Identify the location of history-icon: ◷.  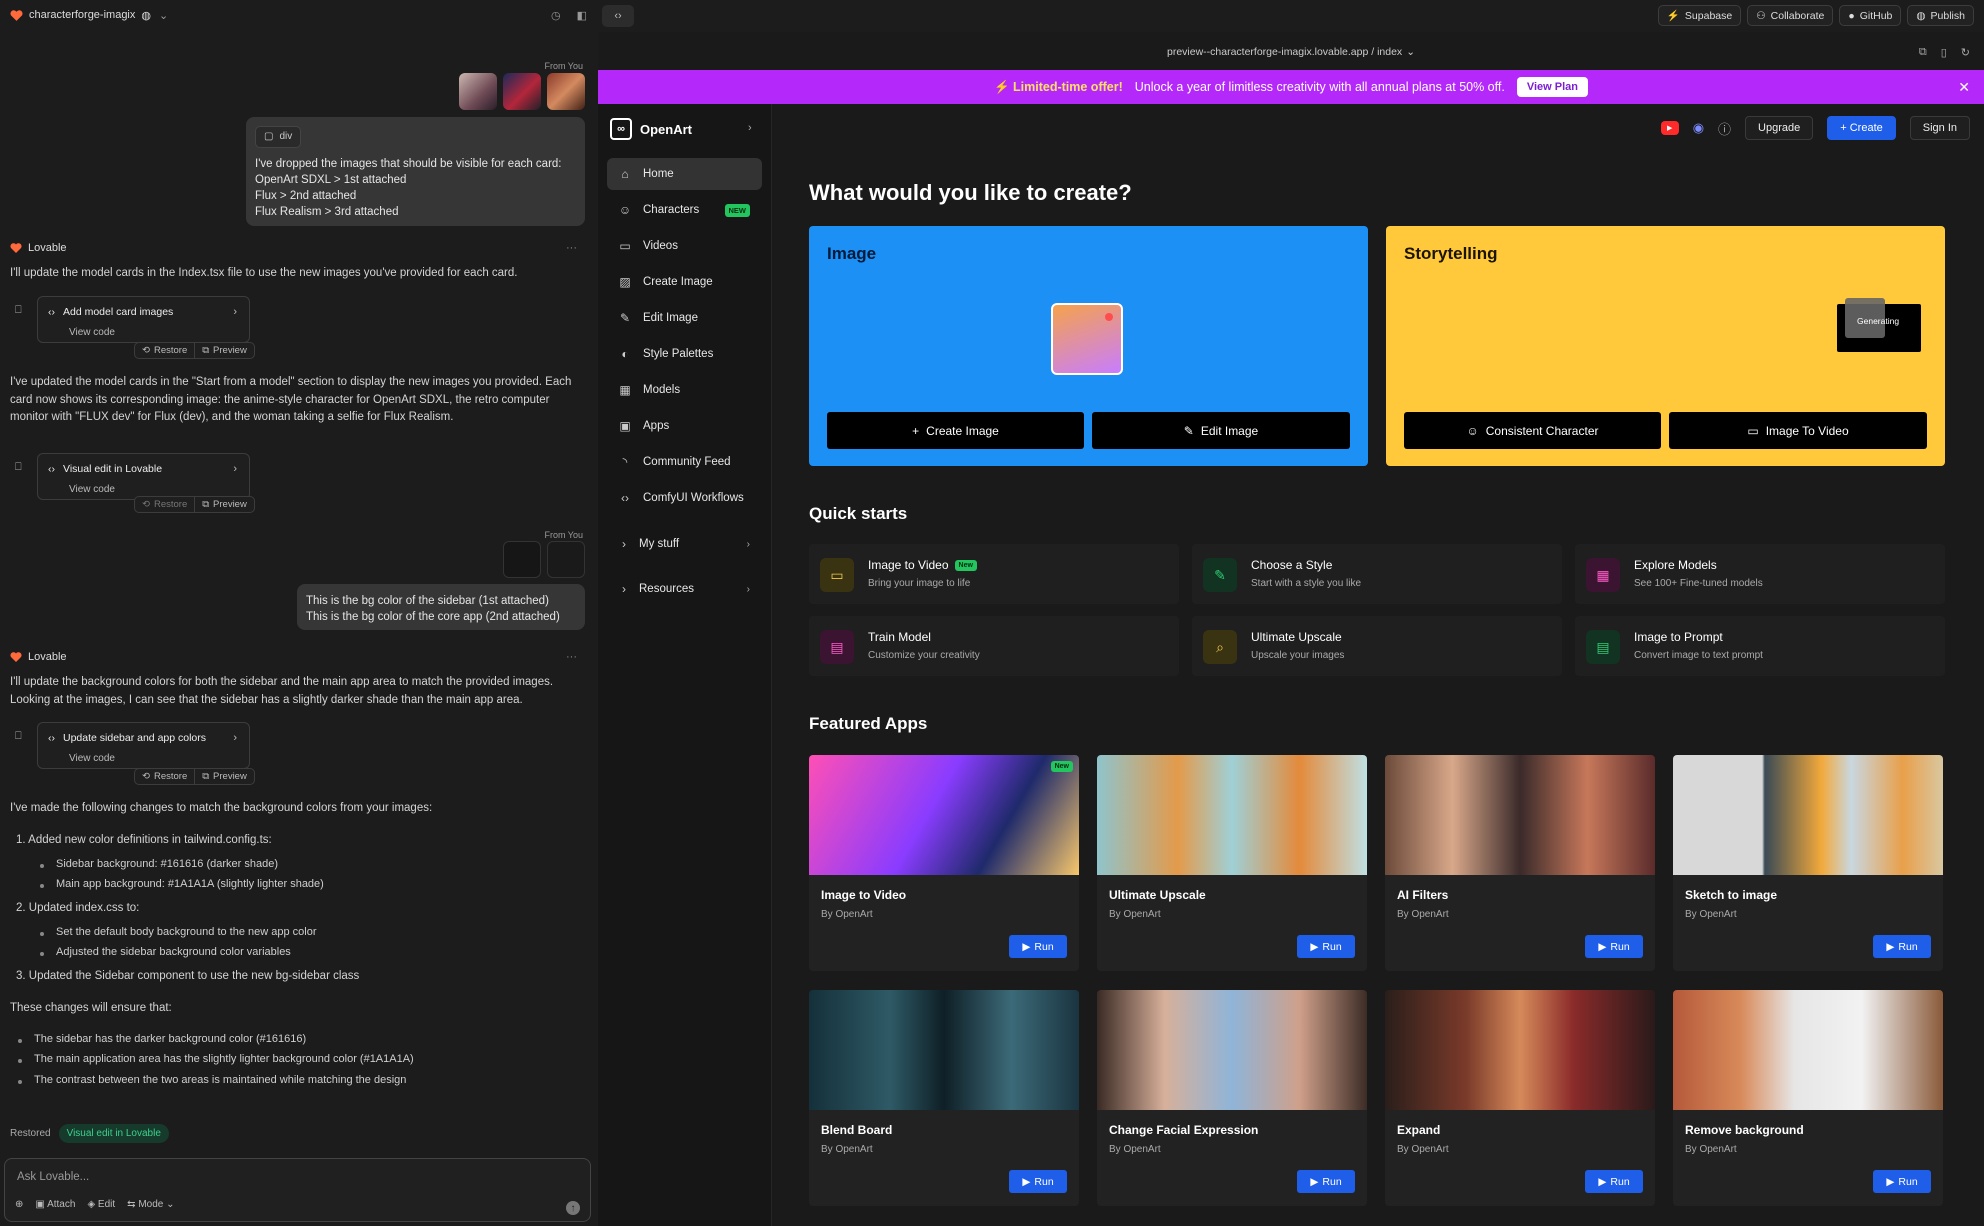
(556, 15).